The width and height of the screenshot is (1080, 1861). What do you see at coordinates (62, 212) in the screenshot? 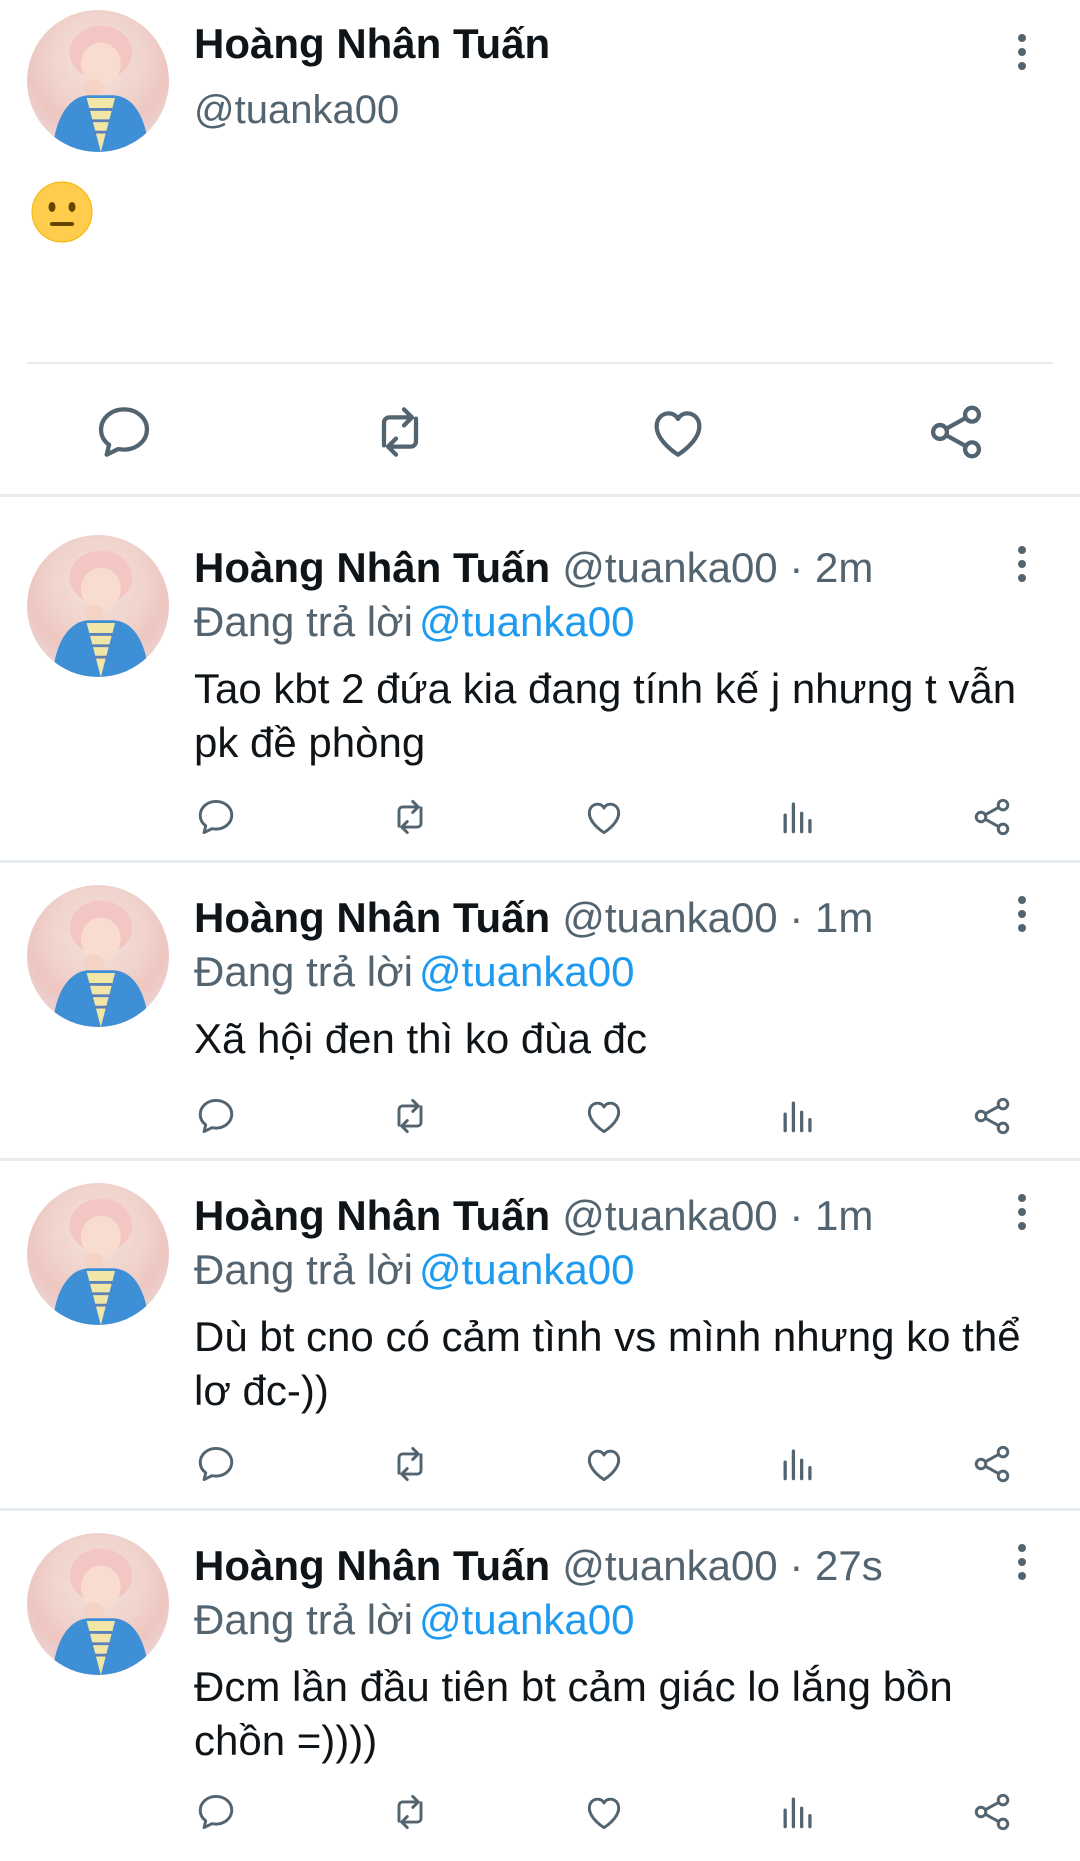
I see `neutral-face-emoji-icon` at bounding box center [62, 212].